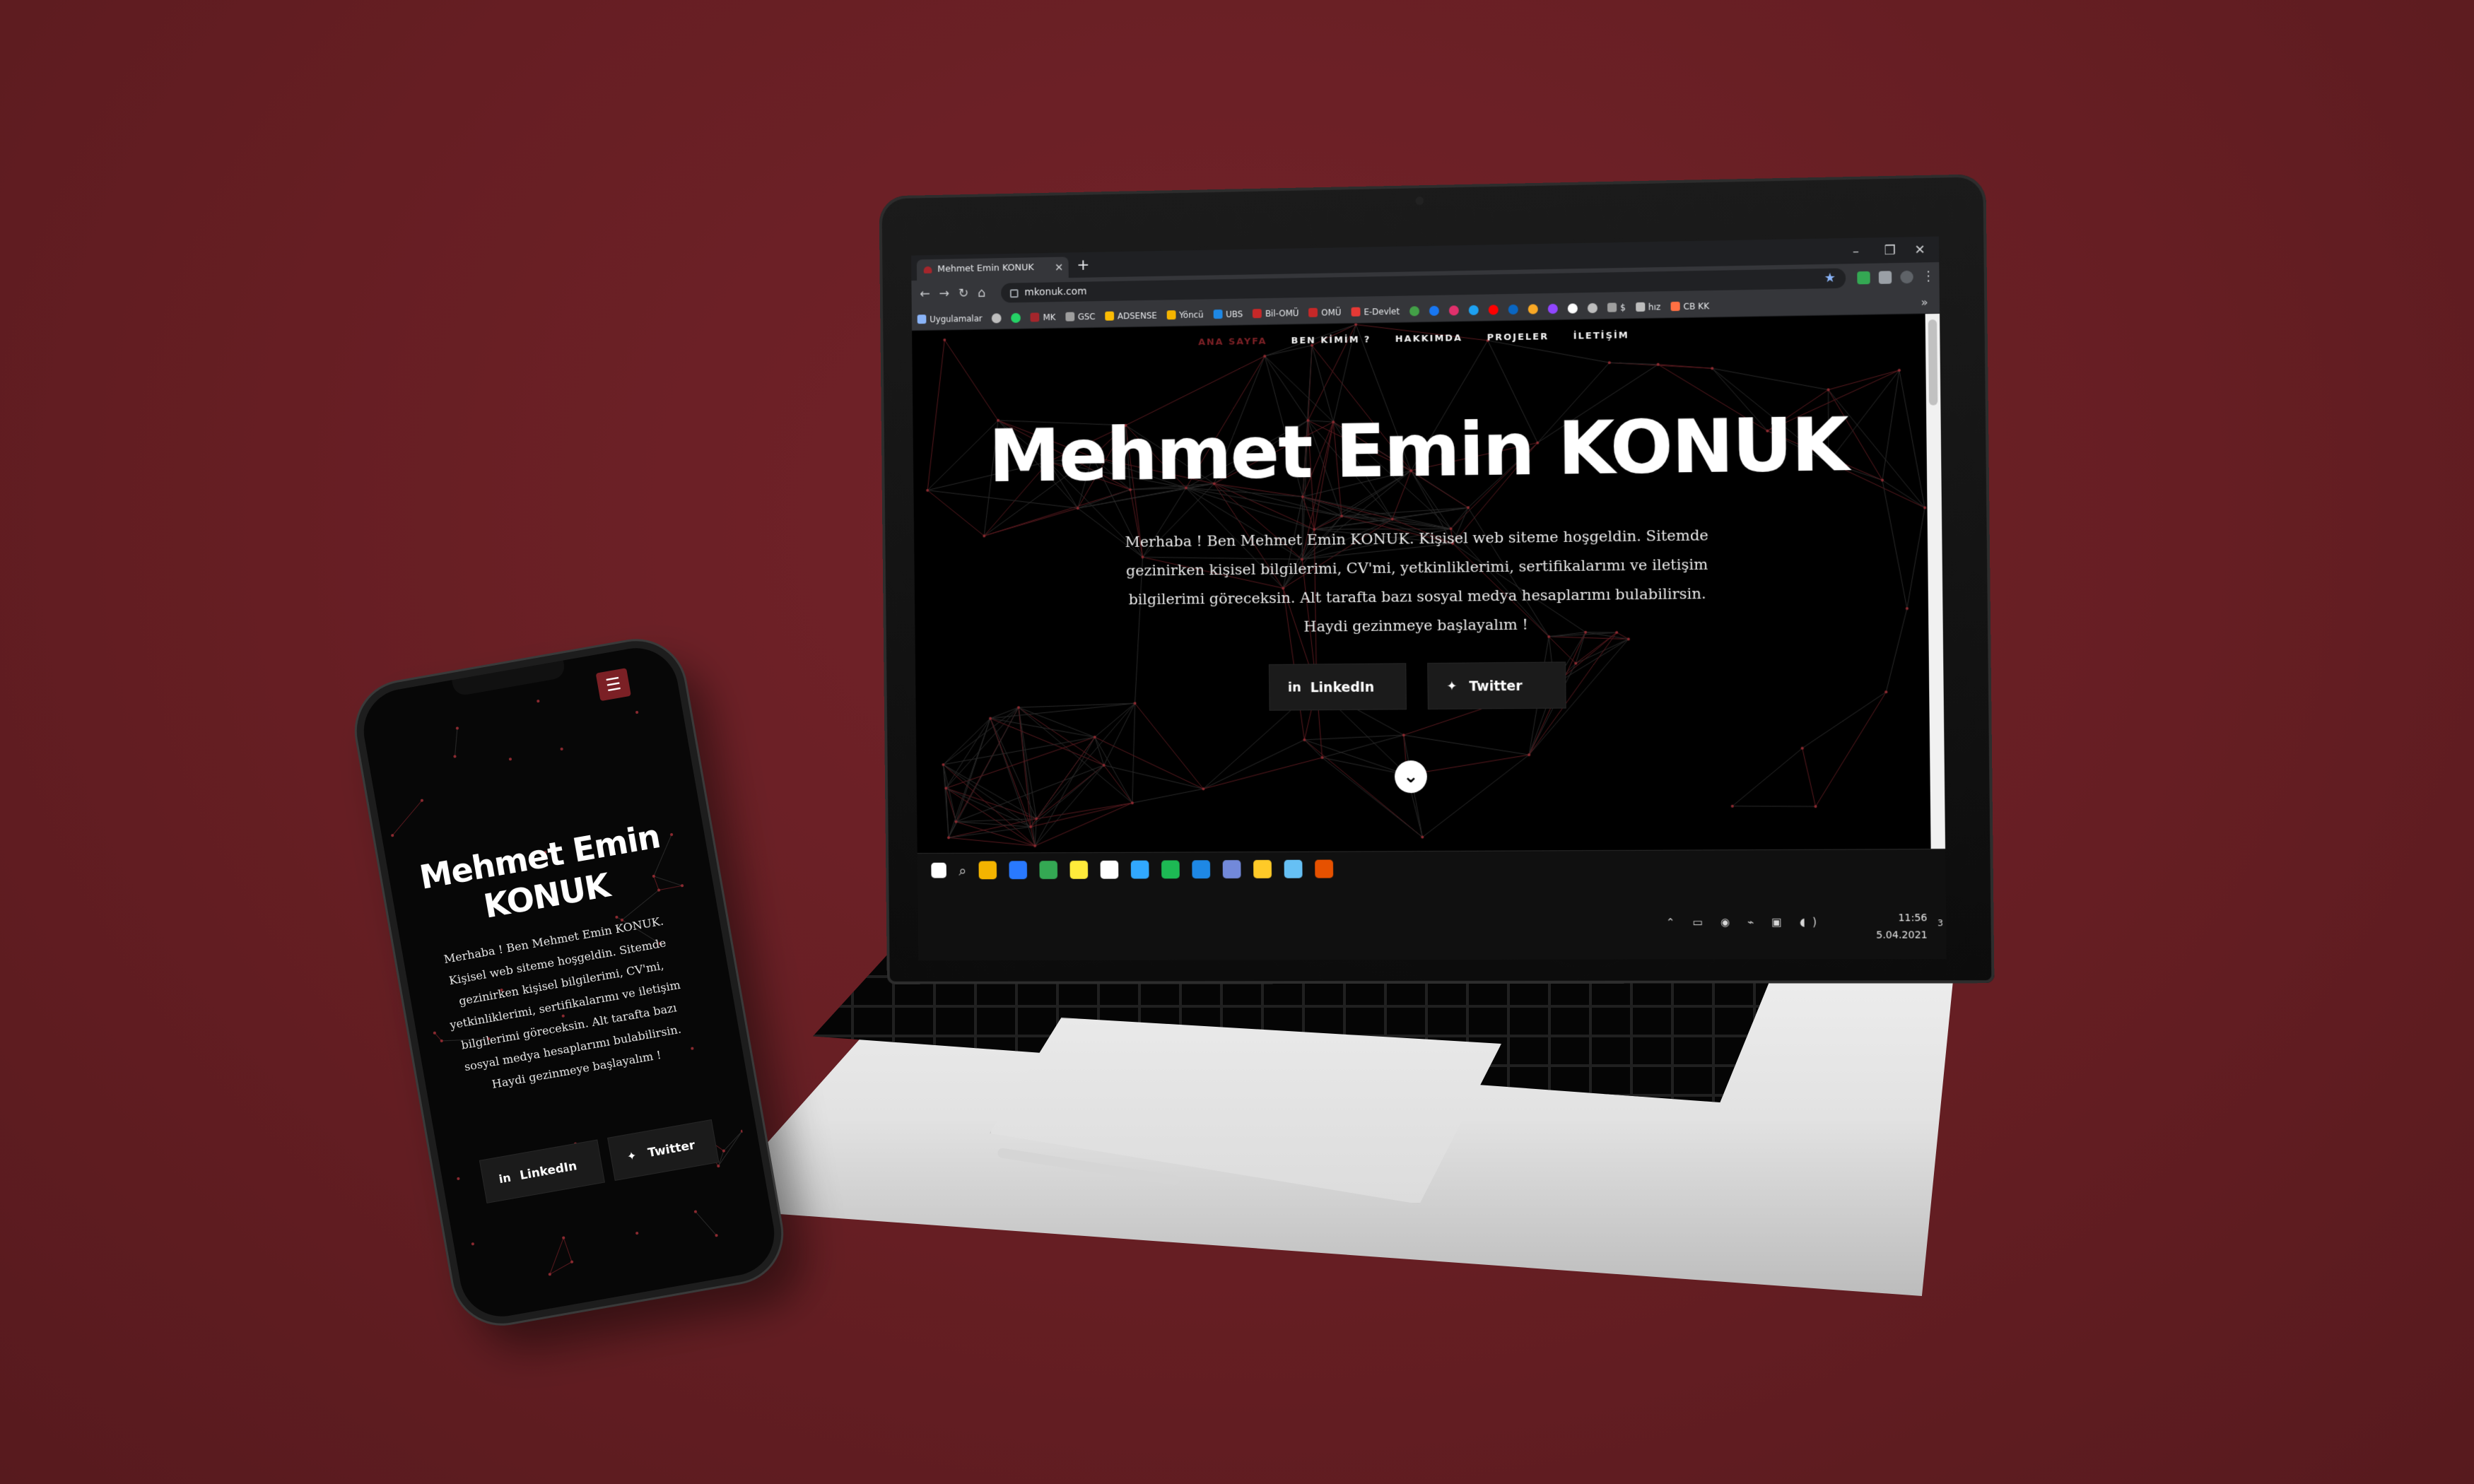  What do you see at coordinates (1411, 777) in the screenshot?
I see `scroll-down-icon: ⌄` at bounding box center [1411, 777].